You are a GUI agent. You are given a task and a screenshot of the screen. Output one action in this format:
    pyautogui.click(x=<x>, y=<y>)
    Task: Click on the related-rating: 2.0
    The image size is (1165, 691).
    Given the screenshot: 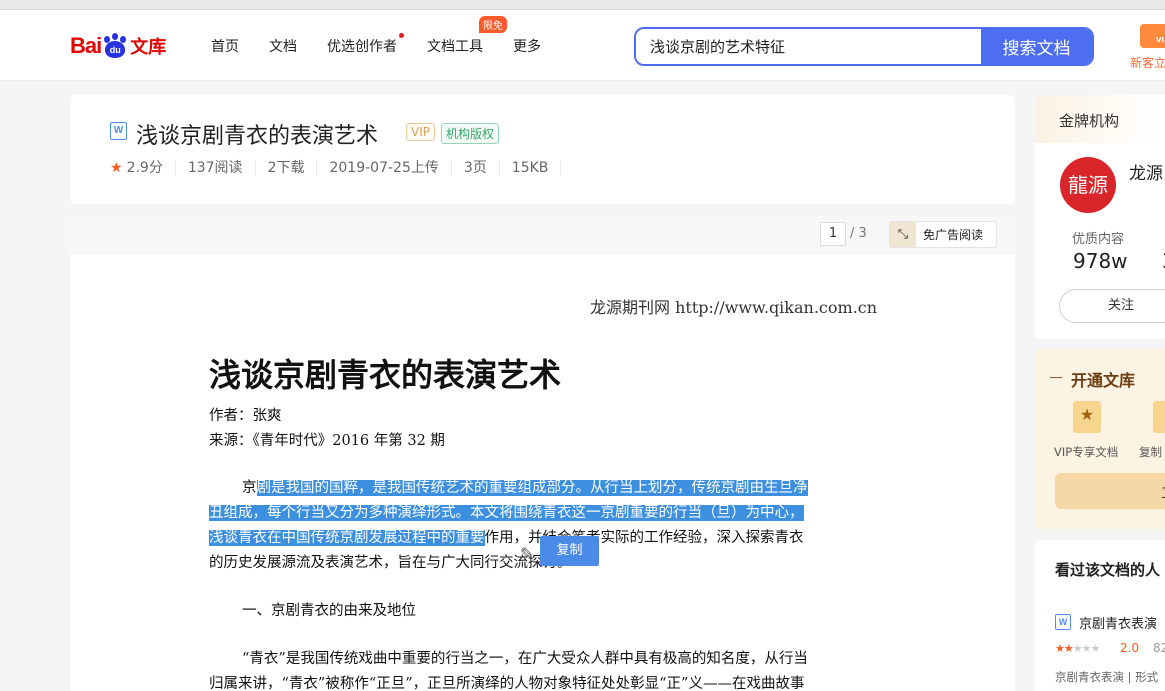 What is the action you would take?
    pyautogui.click(x=1130, y=648)
    